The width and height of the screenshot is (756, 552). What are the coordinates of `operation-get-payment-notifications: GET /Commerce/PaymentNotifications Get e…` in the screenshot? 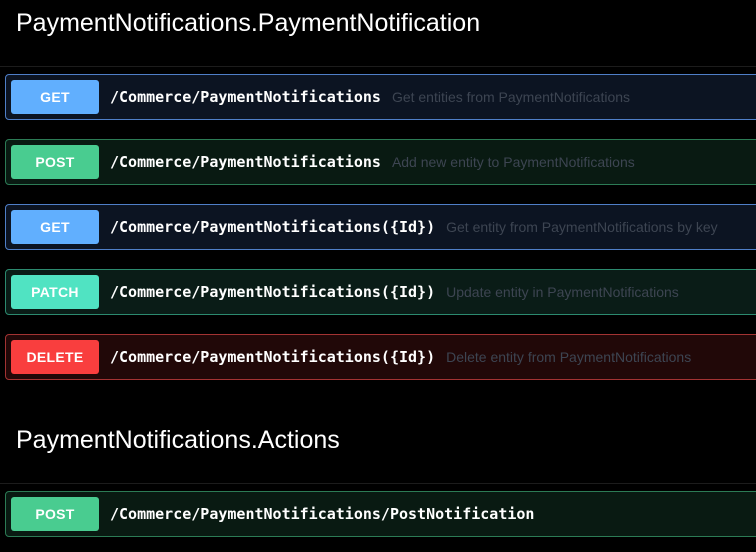 It's located at (380, 97).